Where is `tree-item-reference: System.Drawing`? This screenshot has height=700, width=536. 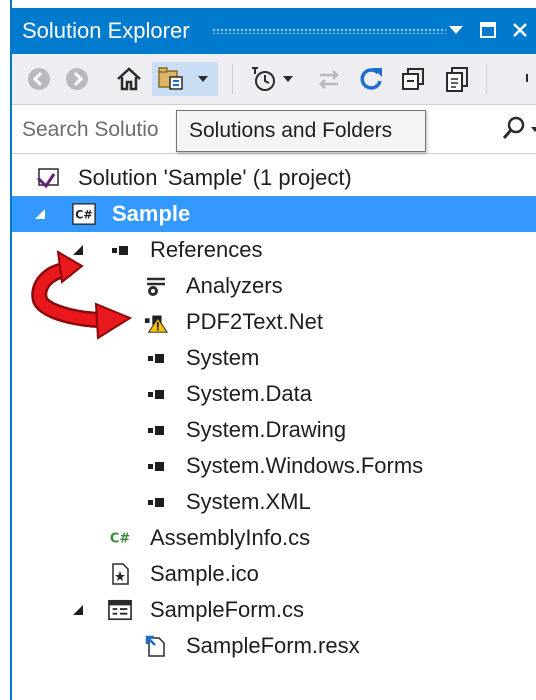
tree-item-reference: System.Drawing is located at coordinates (274, 430).